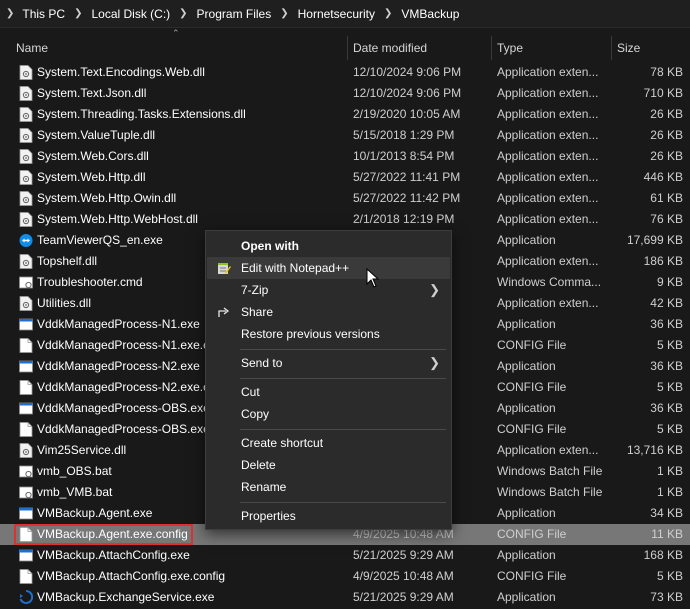 Image resolution: width=690 pixels, height=609 pixels. Describe the element at coordinates (130, 14) in the screenshot. I see `breadcrumb-local-disk: Local Disk (C:)` at that location.